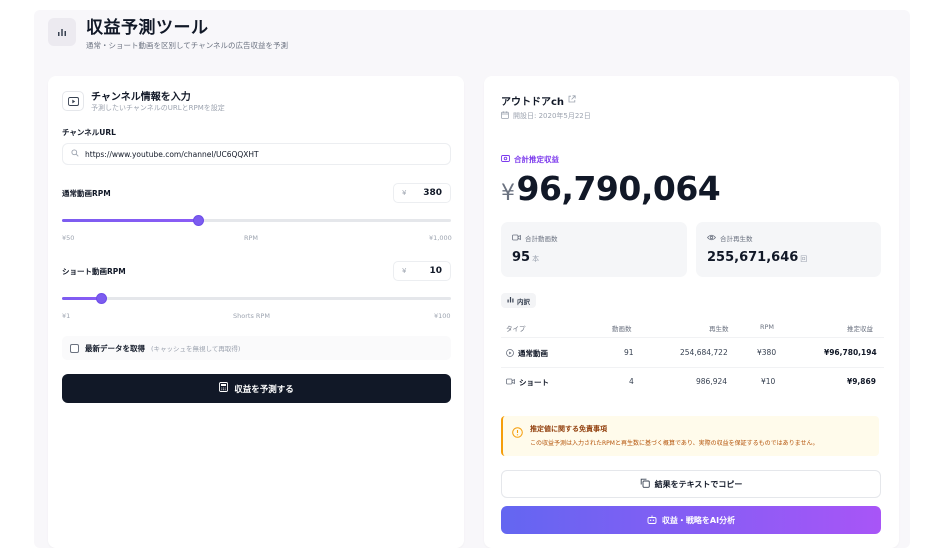 The height and width of the screenshot is (548, 942). I want to click on breakdown-label: 内訳, so click(523, 301).